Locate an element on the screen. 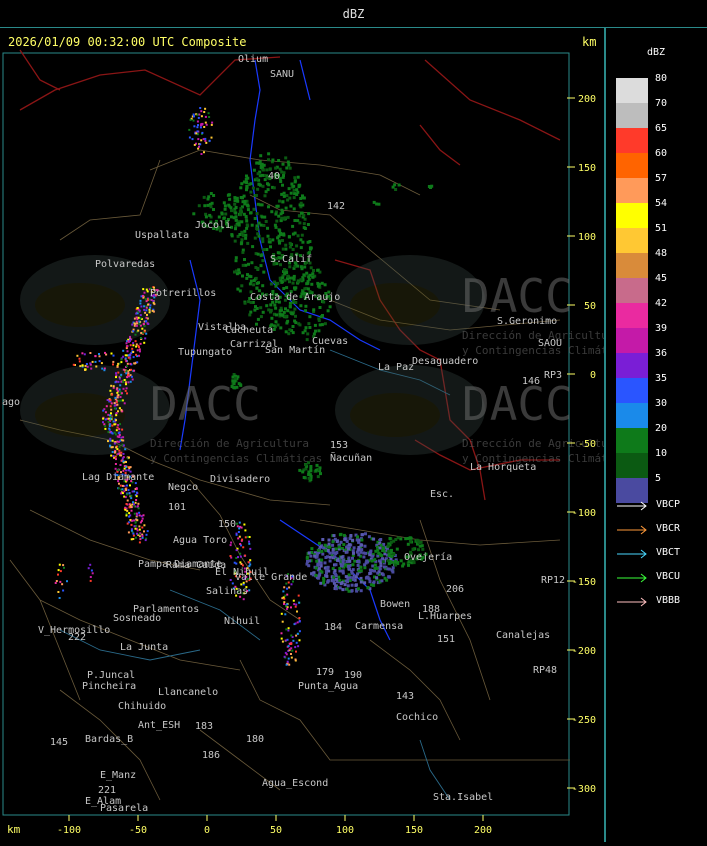  legend-label-36: 36 is located at coordinates (661, 353).